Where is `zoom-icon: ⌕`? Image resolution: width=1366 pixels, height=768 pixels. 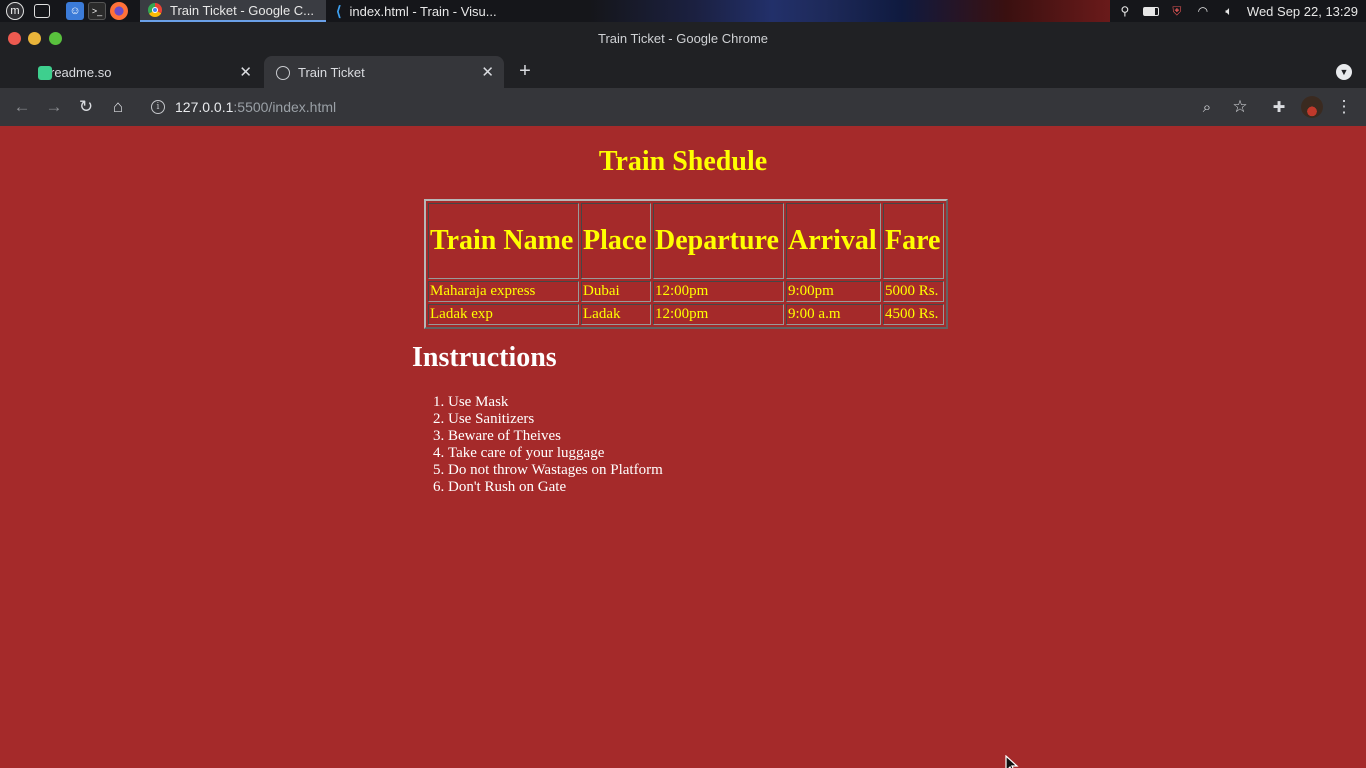 zoom-icon: ⌕ is located at coordinates (1207, 107).